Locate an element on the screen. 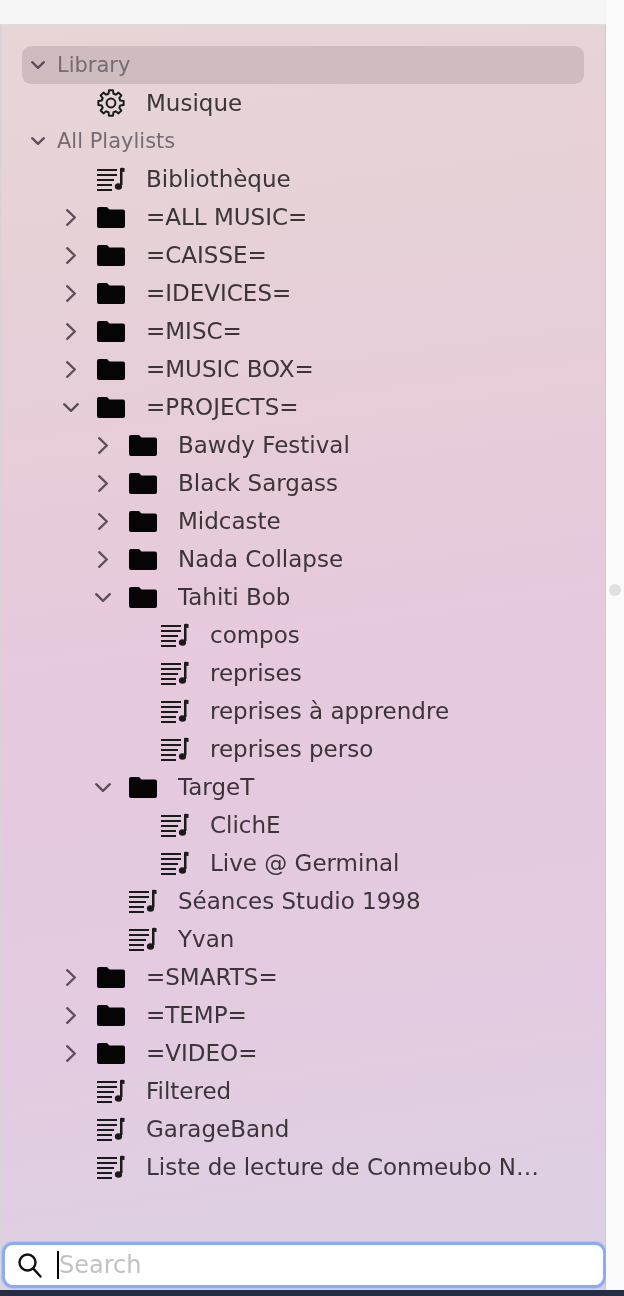  playlist-label: reprises à apprendre is located at coordinates (330, 711).